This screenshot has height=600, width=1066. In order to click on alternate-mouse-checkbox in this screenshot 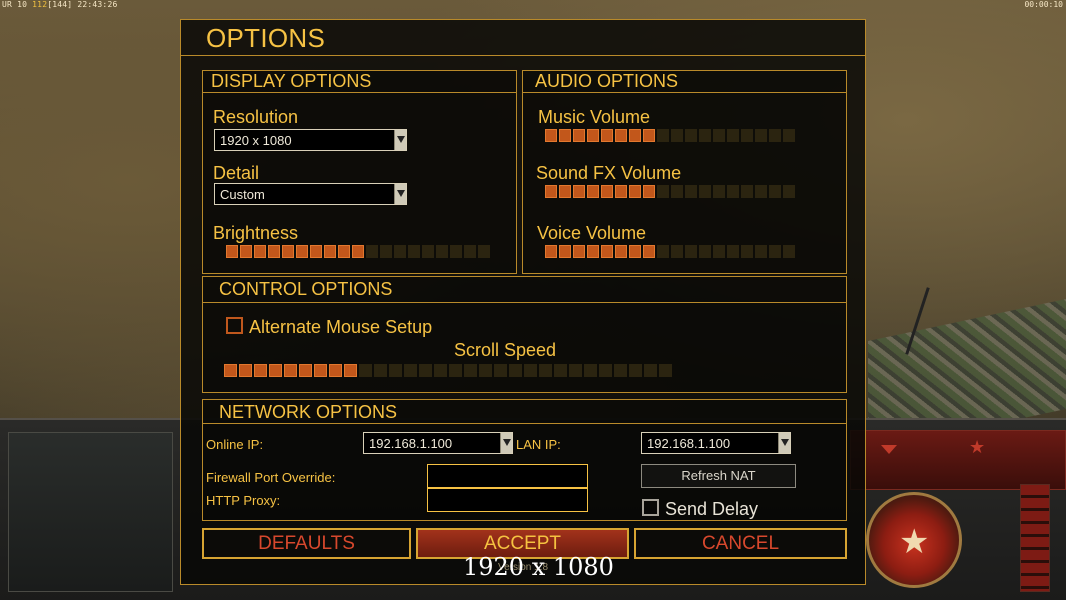, I will do `click(234, 325)`.